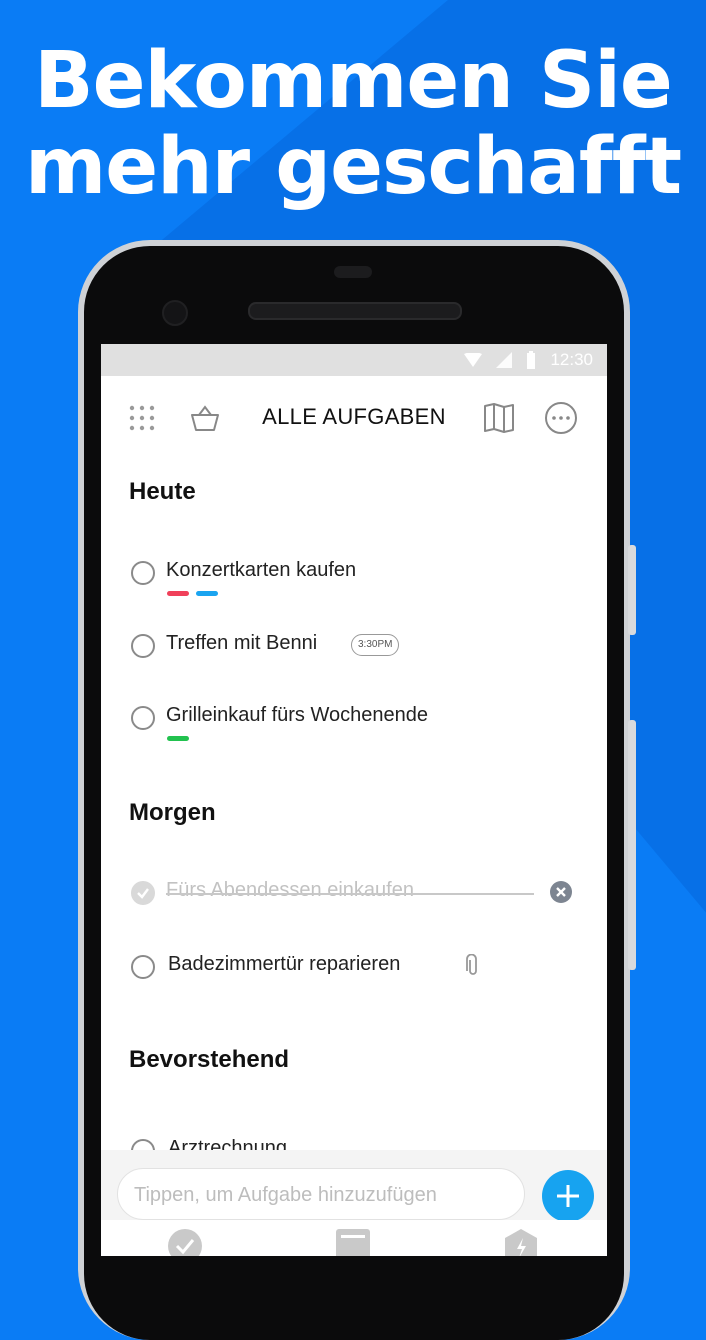  Describe the element at coordinates (172, 812) in the screenshot. I see `section-title-morgen: Morgen` at that location.